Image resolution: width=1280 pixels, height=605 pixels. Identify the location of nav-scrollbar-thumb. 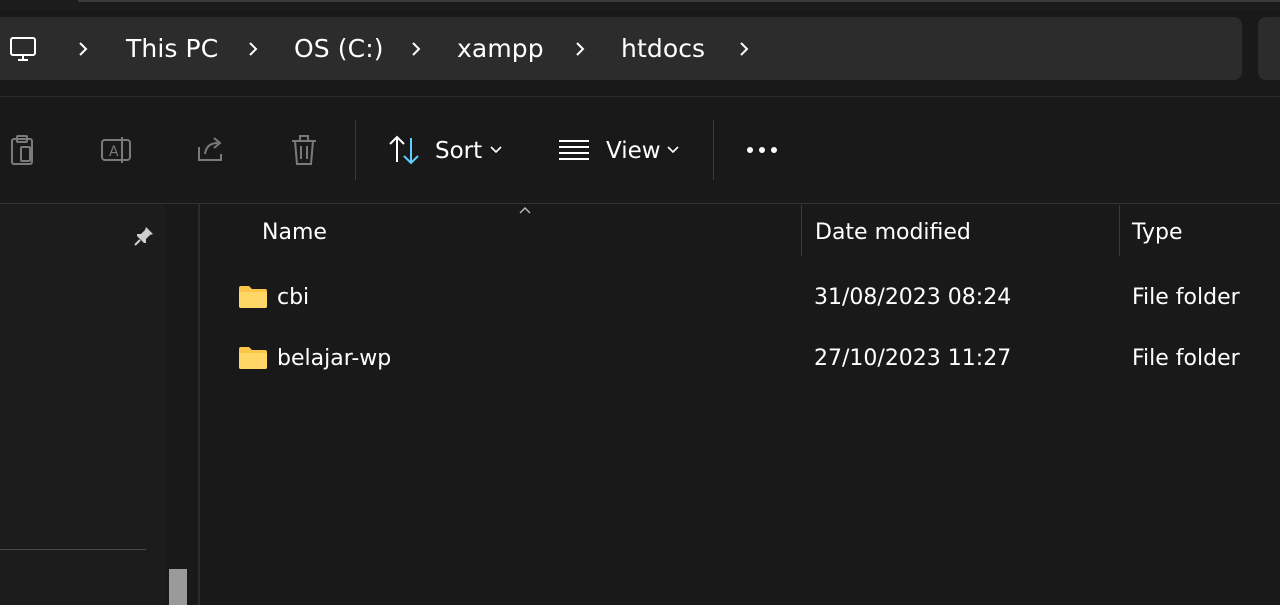
(178, 587).